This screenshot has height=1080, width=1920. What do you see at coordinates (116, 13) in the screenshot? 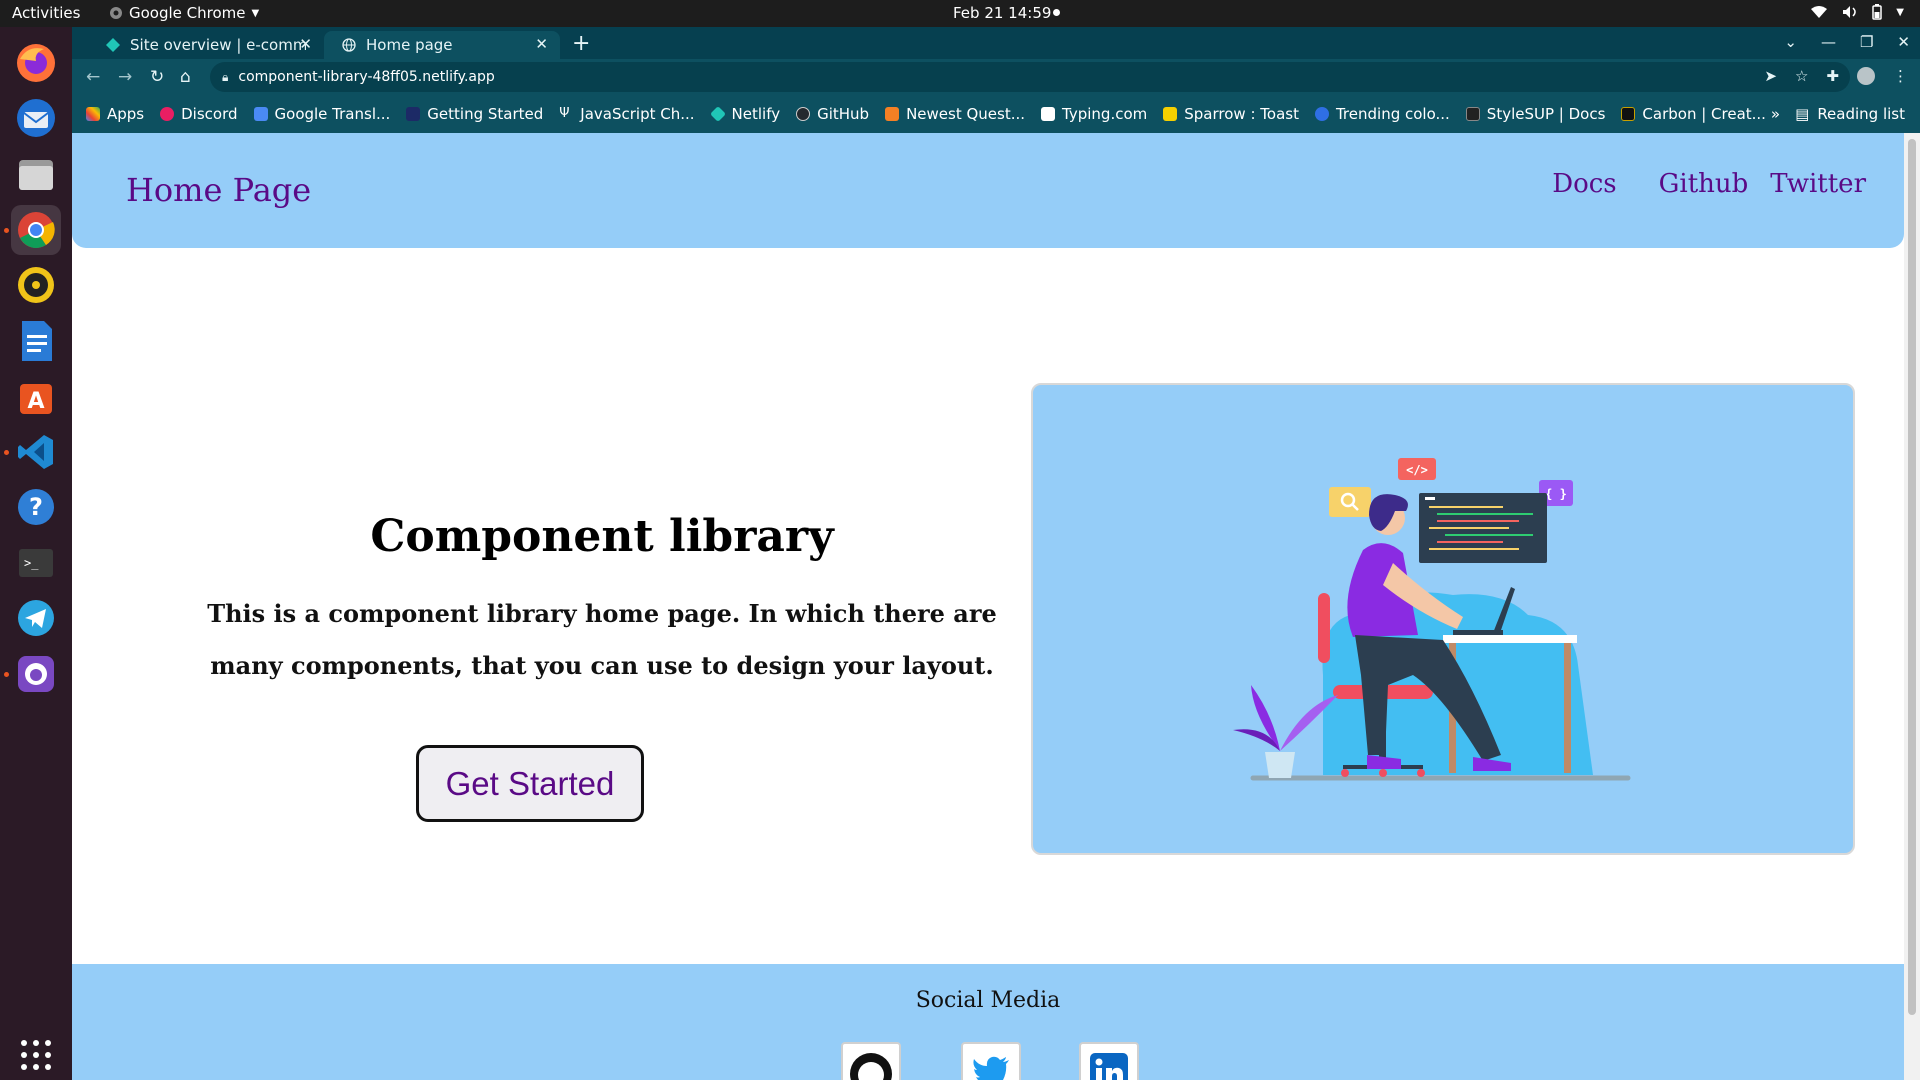
I see `chrome-small-icon` at bounding box center [116, 13].